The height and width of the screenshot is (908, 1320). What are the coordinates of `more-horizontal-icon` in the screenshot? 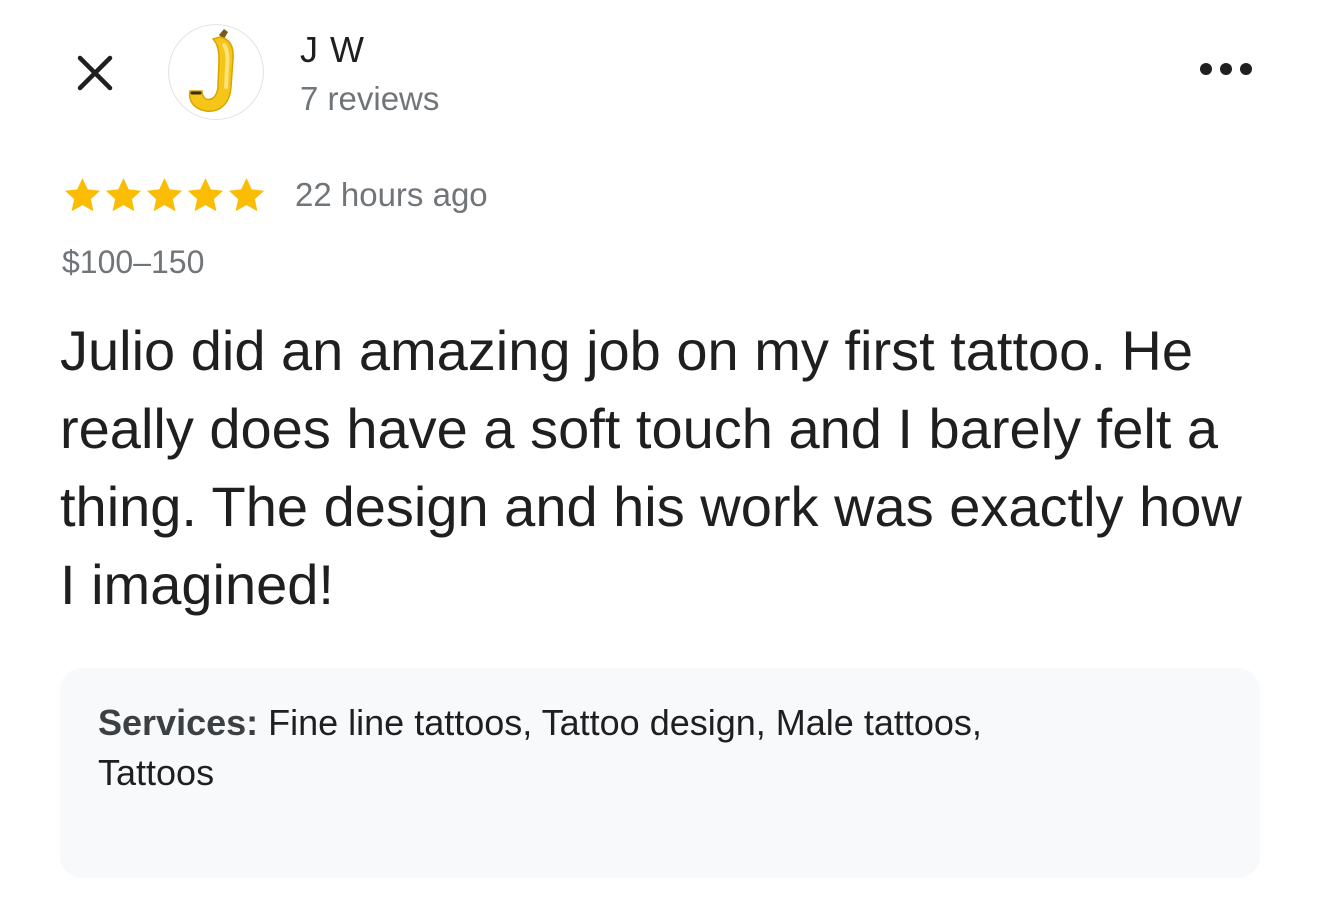 It's located at (1226, 71).